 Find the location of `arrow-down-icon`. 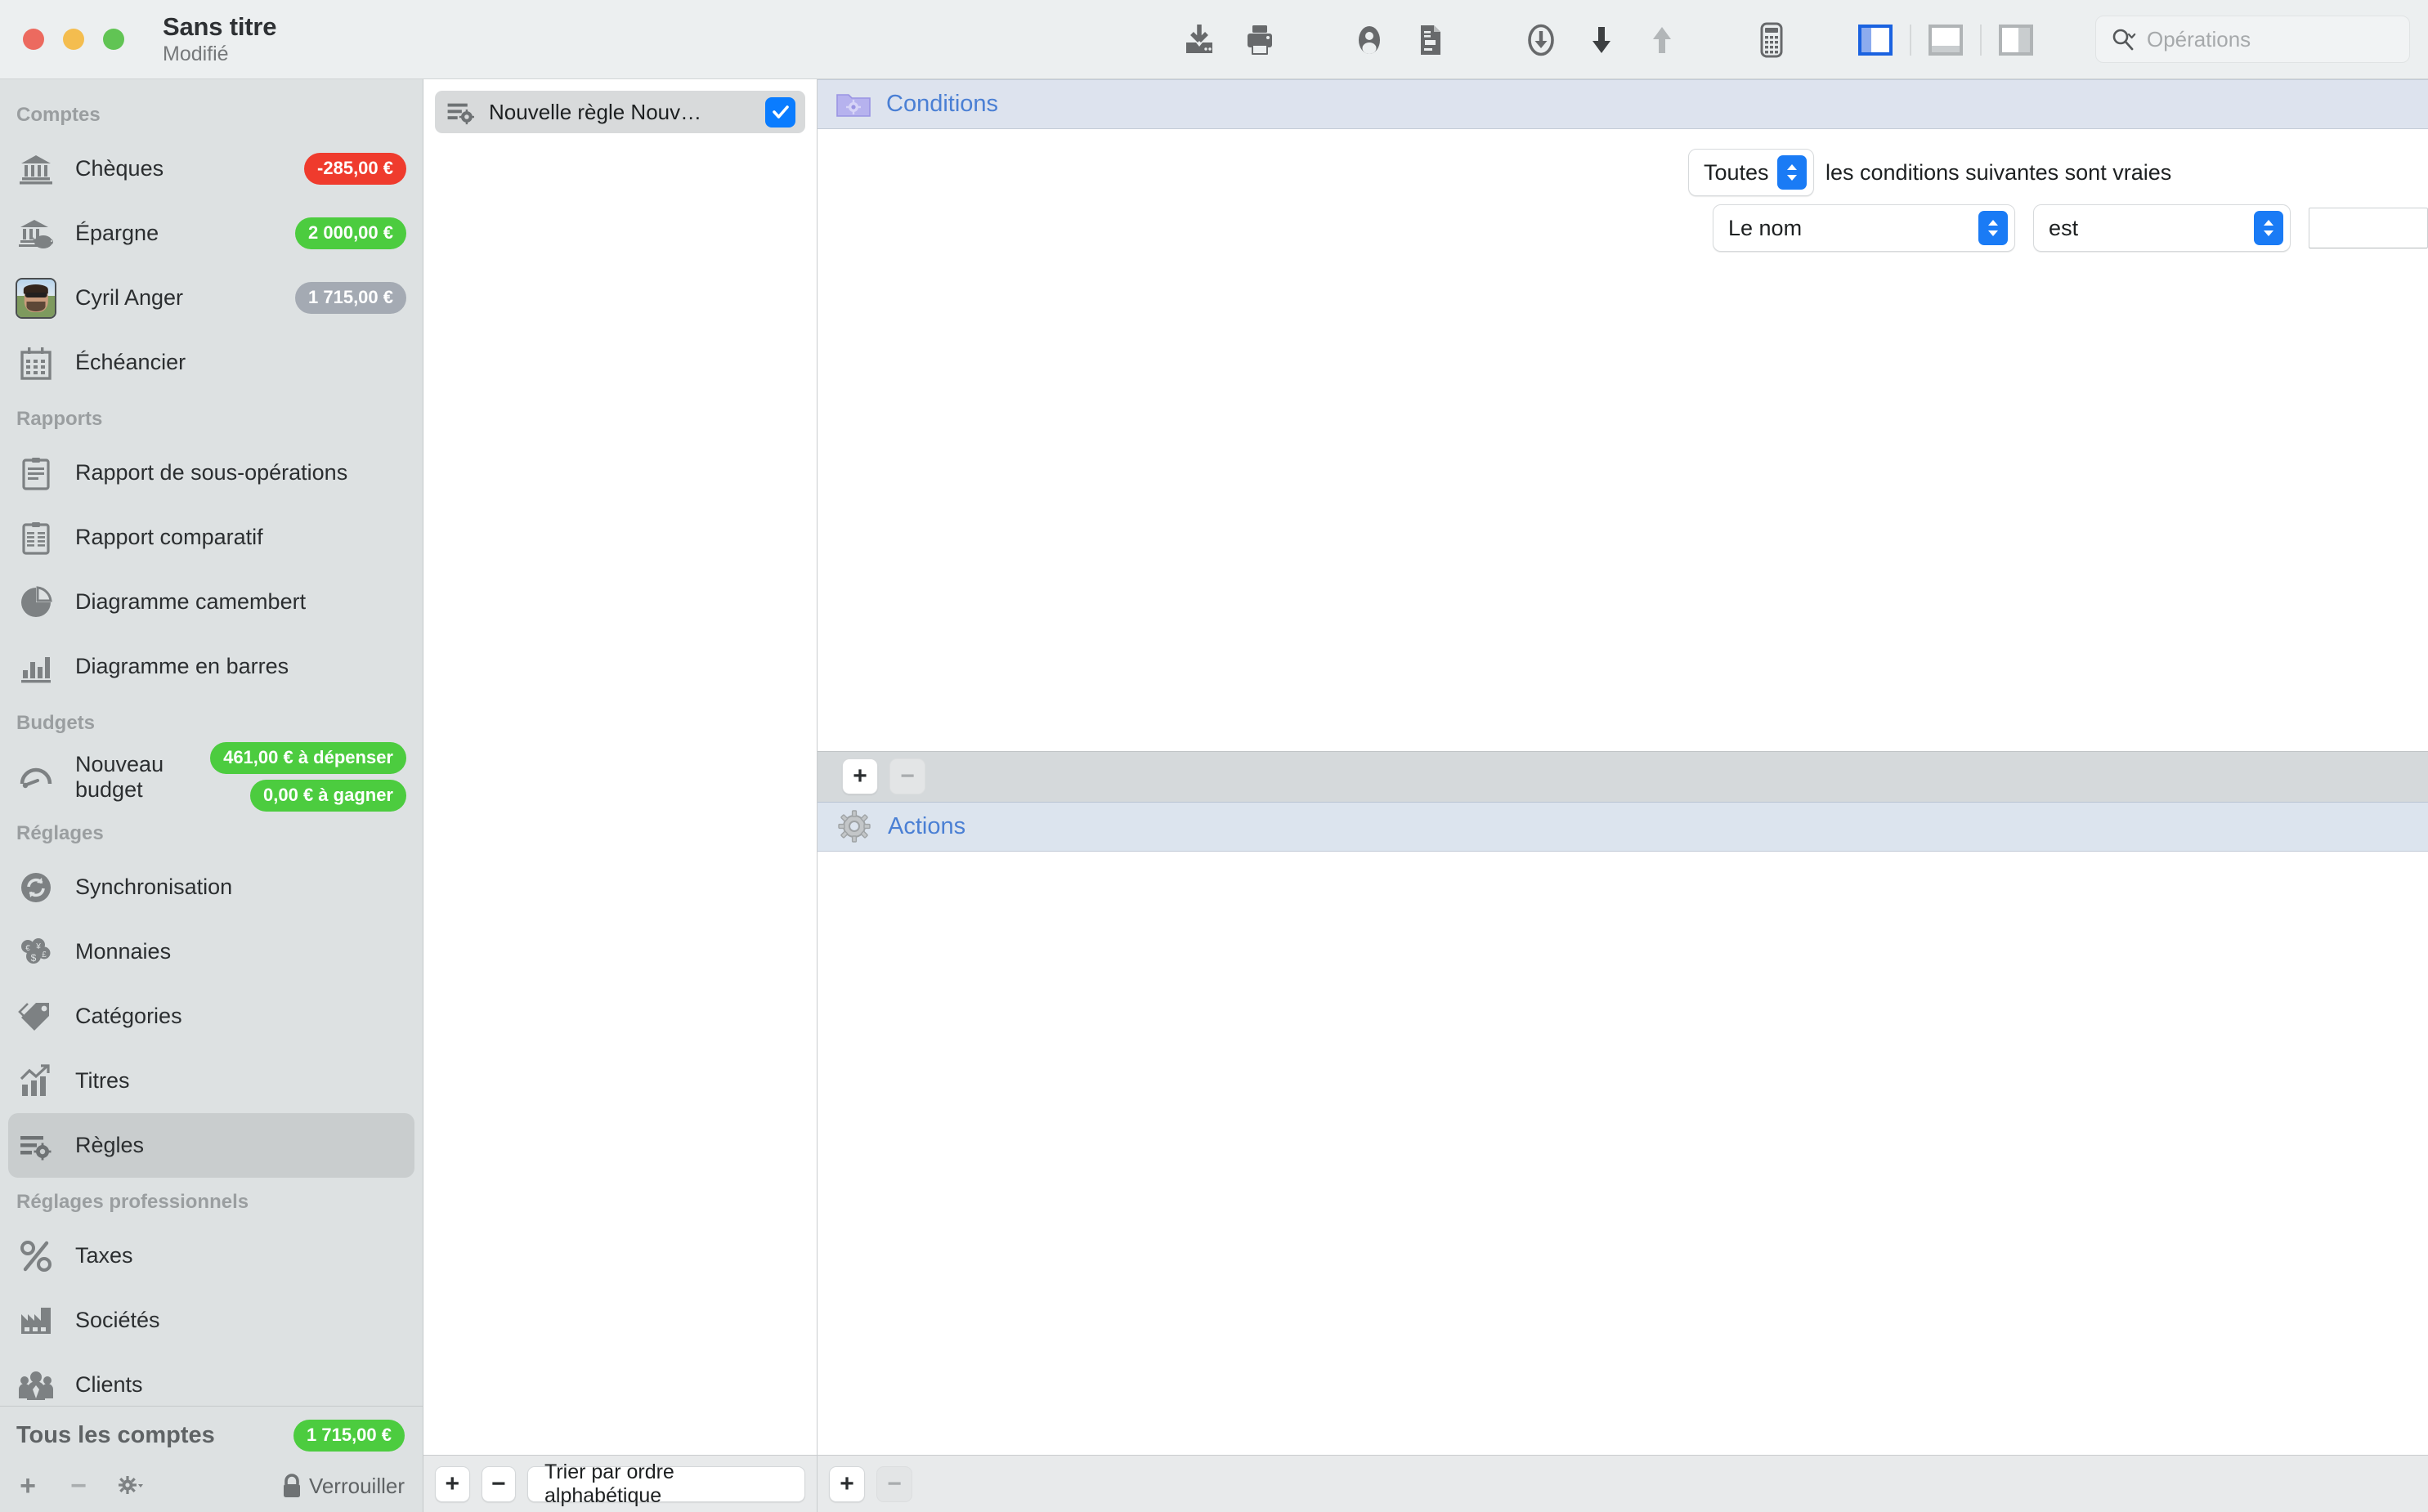

arrow-down-icon is located at coordinates (1602, 39).